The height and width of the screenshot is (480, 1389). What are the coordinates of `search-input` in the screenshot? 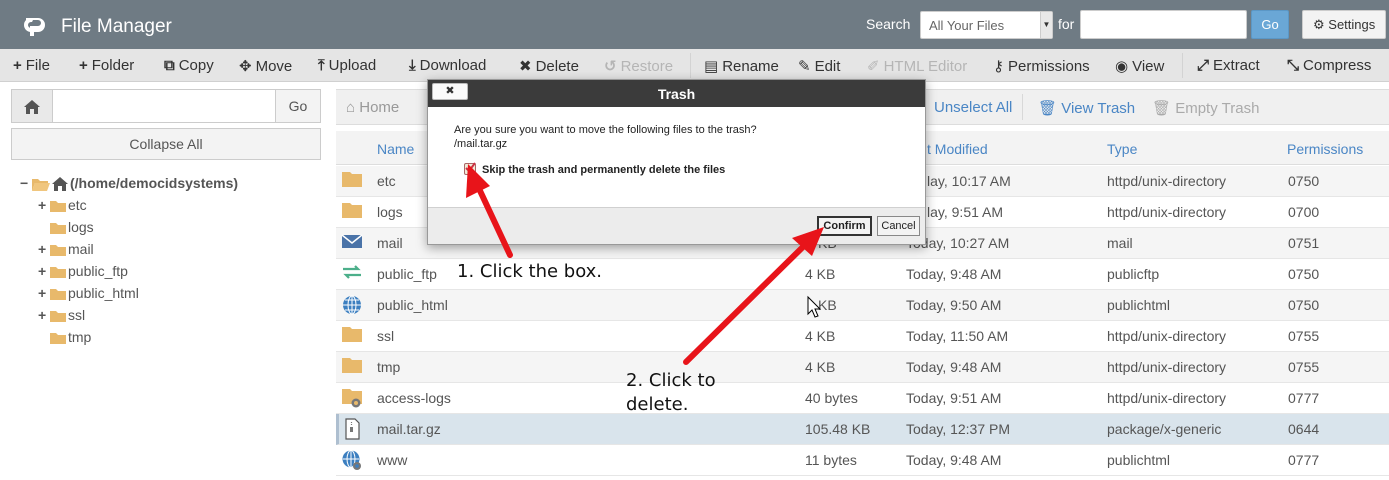 It's located at (1163, 24).